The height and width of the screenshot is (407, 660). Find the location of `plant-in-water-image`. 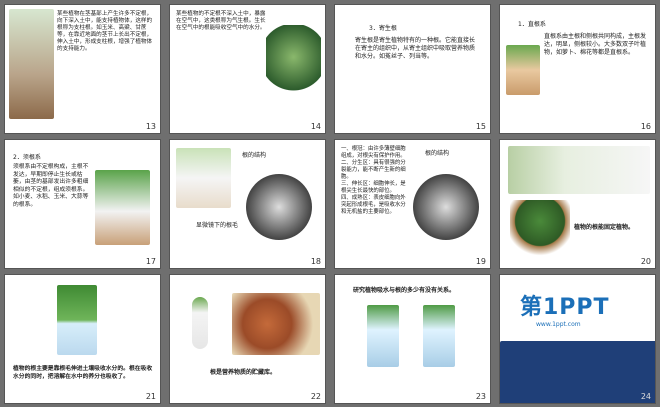

plant-in-water-image is located at coordinates (77, 320).